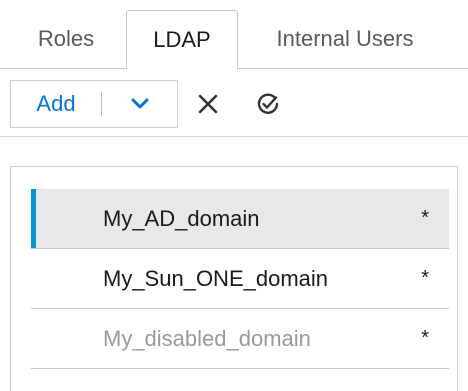 The image size is (468, 391). What do you see at coordinates (345, 39) in the screenshot?
I see `tab-internal-users: Internal Users` at bounding box center [345, 39].